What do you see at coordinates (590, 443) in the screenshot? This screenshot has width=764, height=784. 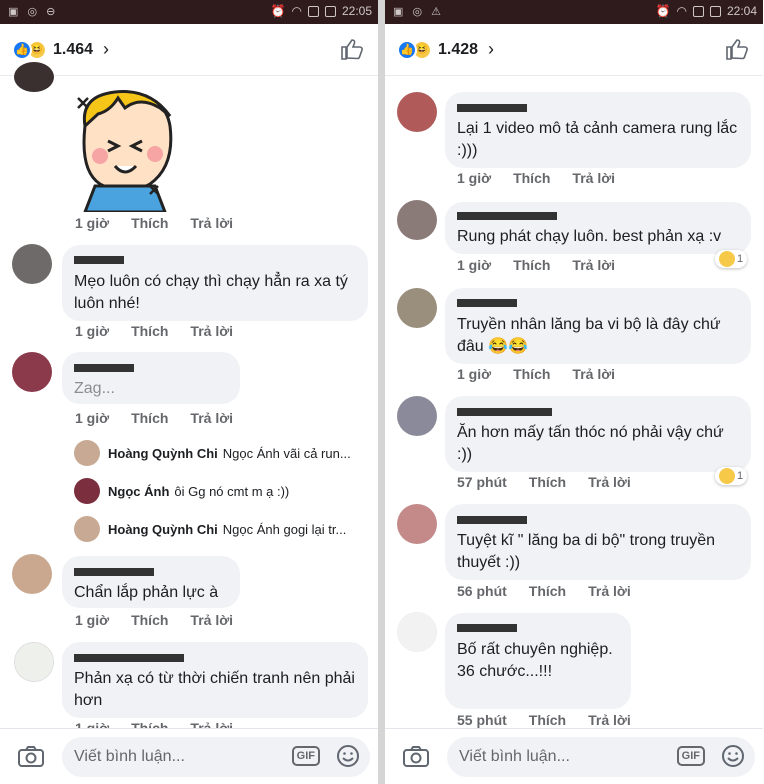 I see `comment-text: Ăn hơn mấy tấn thóc nó phải vậy chứ :))` at bounding box center [590, 443].